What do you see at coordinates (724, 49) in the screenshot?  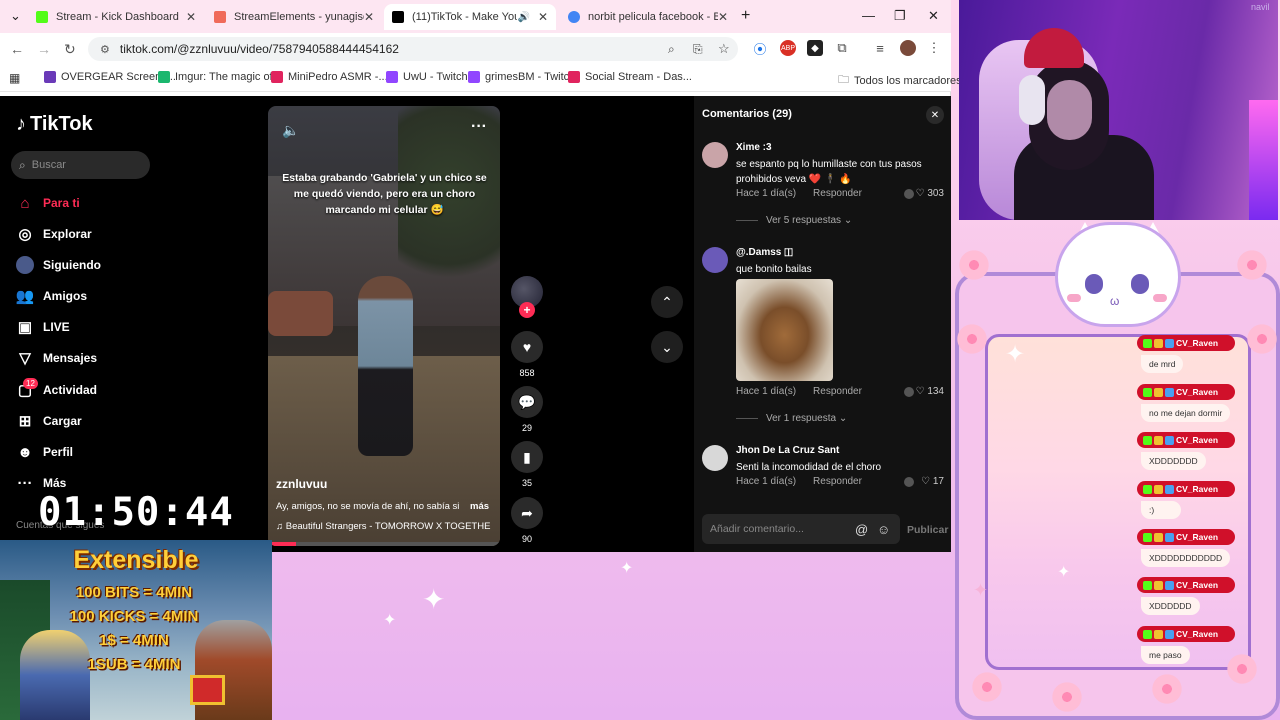 I see `star-icon: ☆` at bounding box center [724, 49].